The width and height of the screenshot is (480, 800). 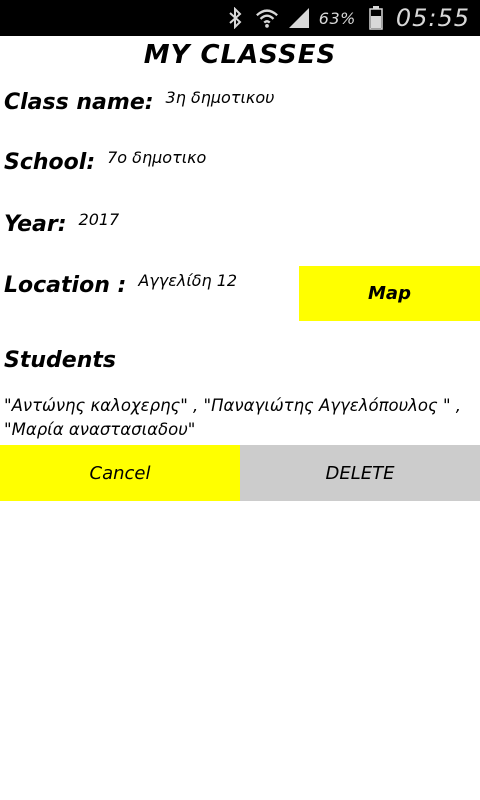 I want to click on location-row: Location : Αγγελίδη 12, so click(x=121, y=284).